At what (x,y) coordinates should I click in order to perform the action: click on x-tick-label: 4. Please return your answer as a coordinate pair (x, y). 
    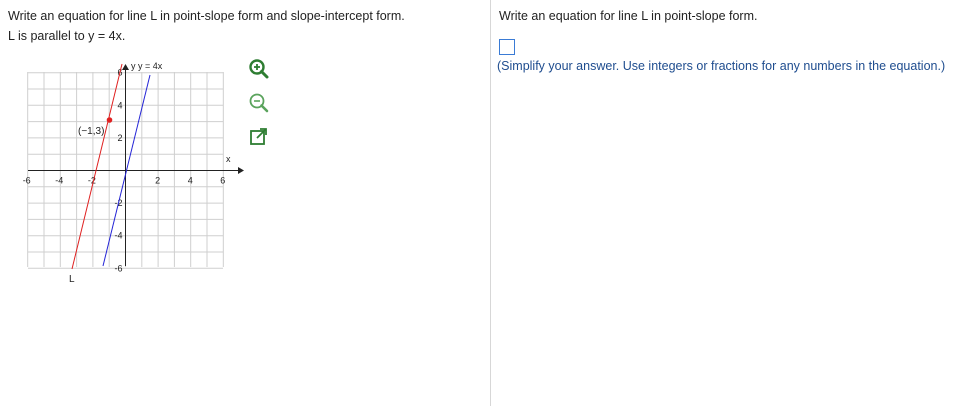
    Looking at the image, I should click on (190, 181).